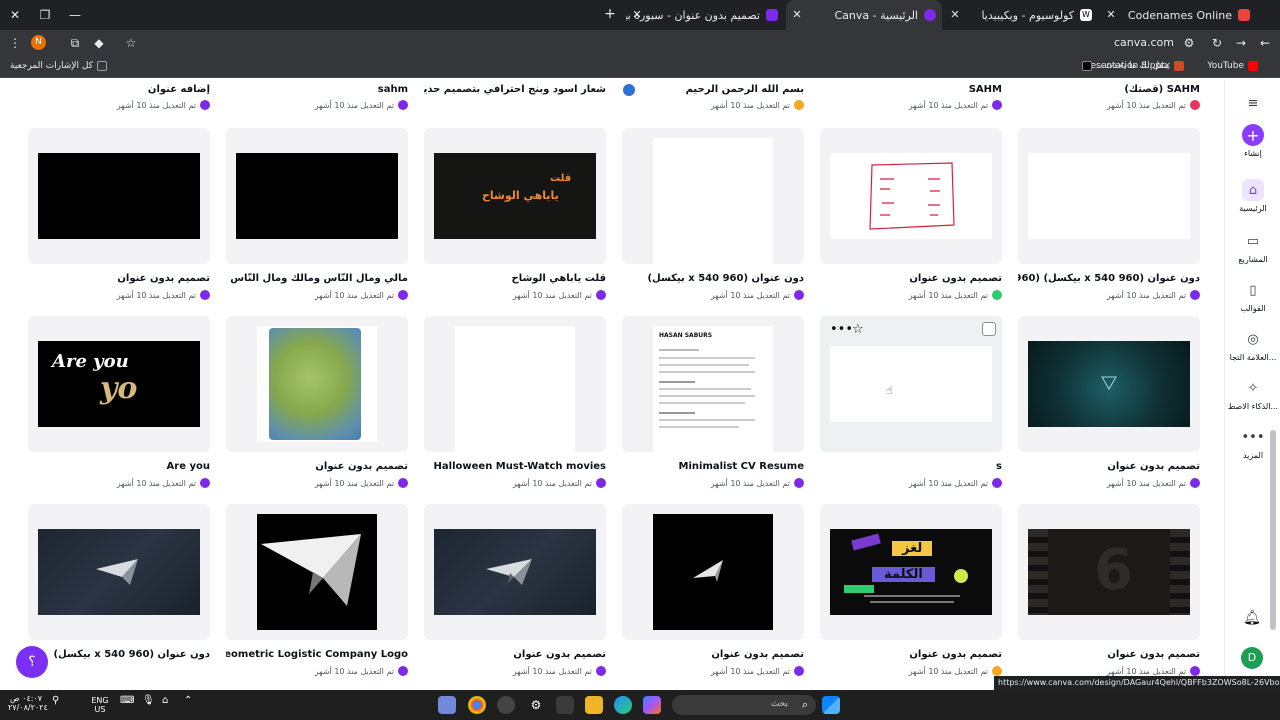  Describe the element at coordinates (831, 705) in the screenshot. I see `windows-start-icon` at that location.